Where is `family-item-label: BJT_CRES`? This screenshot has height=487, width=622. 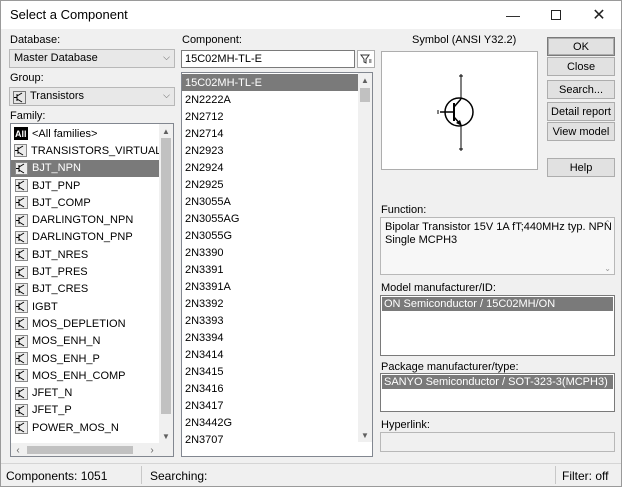 family-item-label: BJT_CRES is located at coordinates (60, 289).